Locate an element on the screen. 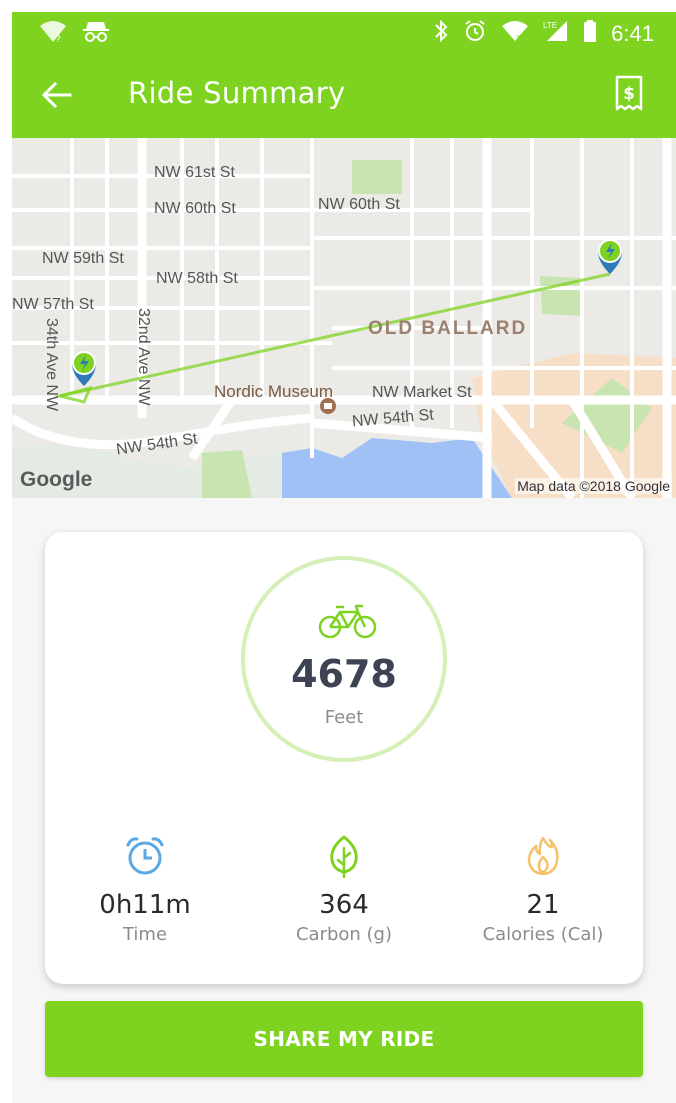 This screenshot has height=1103, width=676. leaf-icon is located at coordinates (344, 856).